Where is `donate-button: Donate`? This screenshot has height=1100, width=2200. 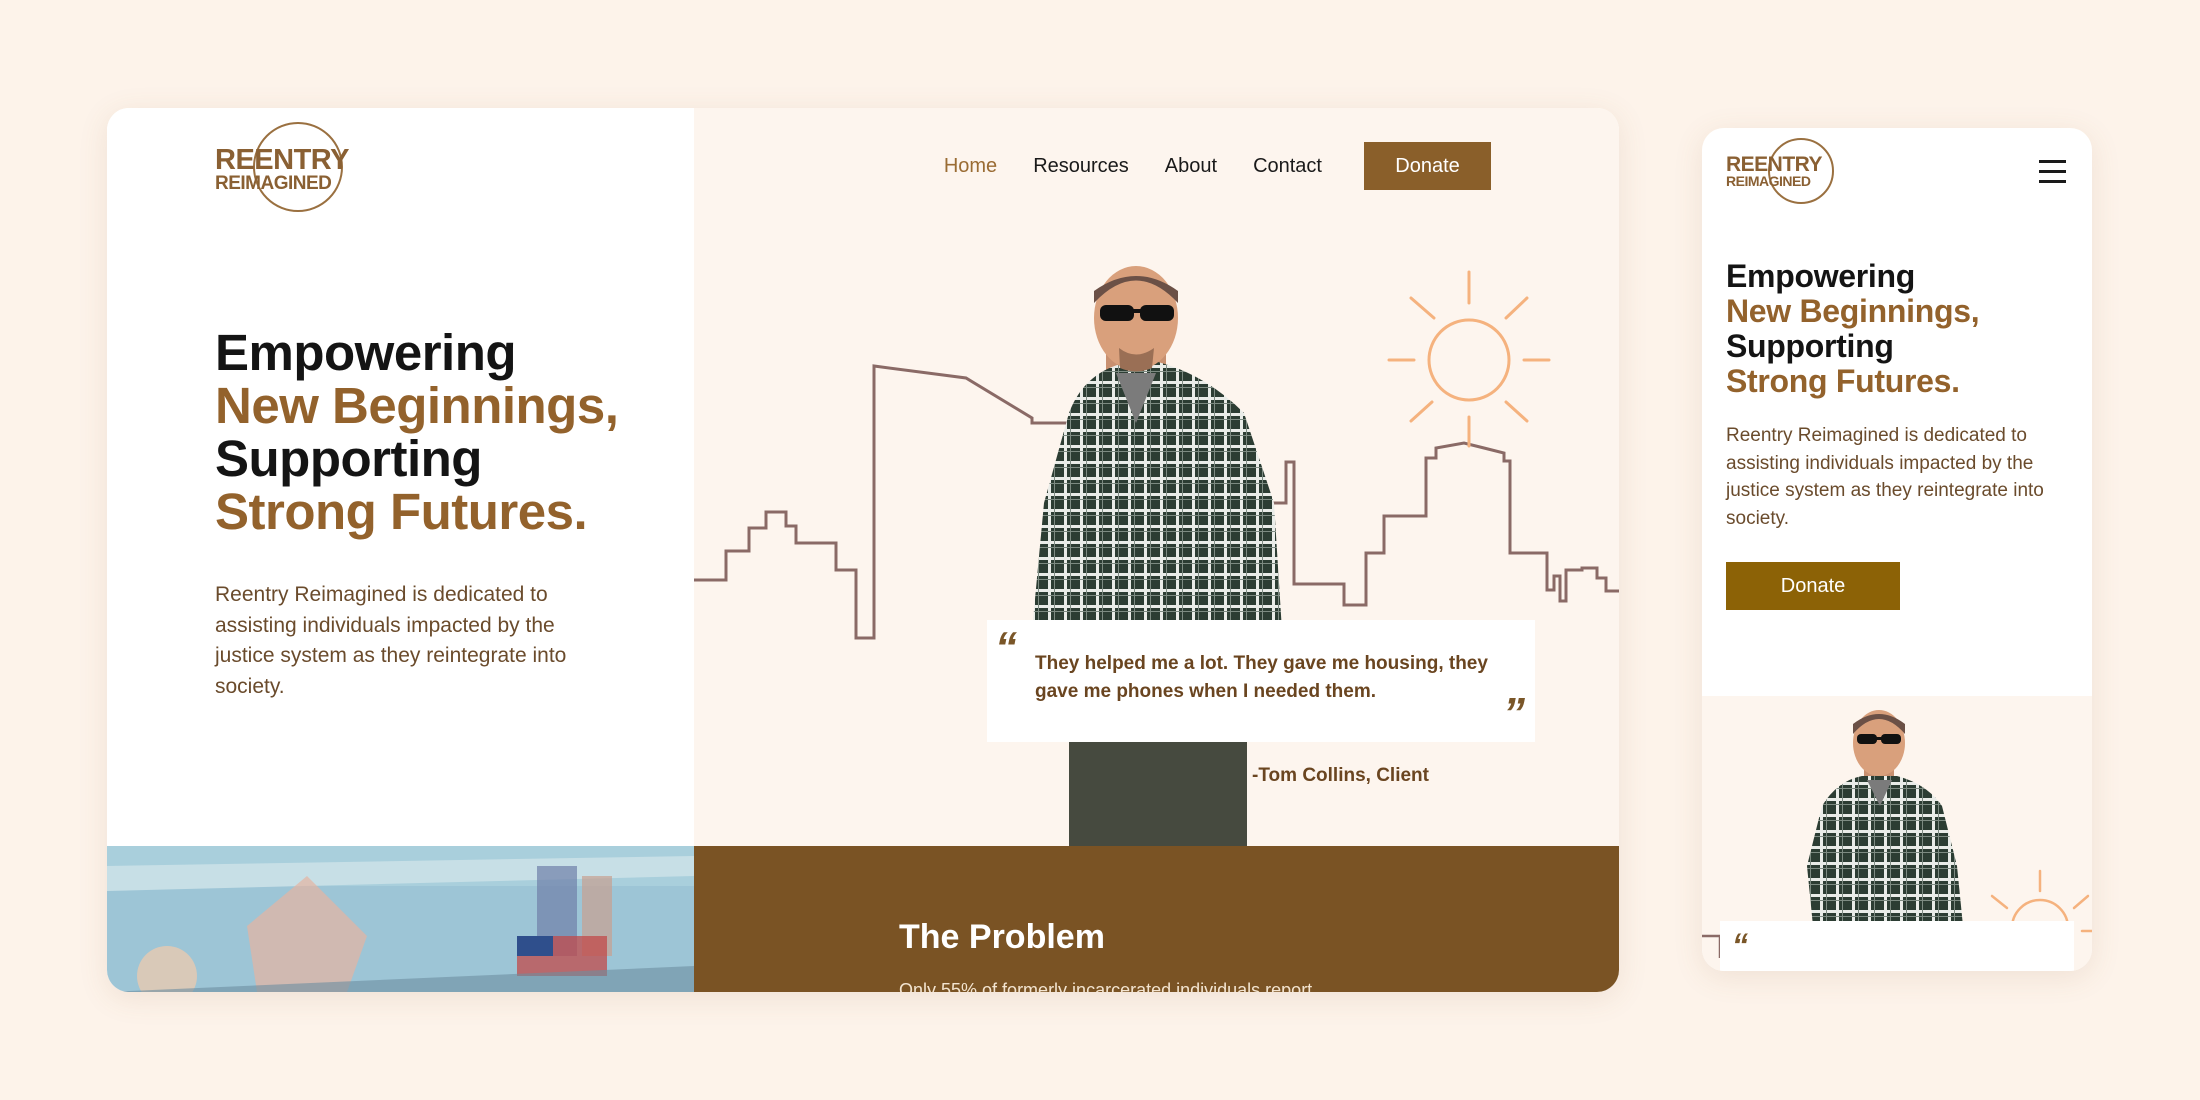
donate-button: Donate is located at coordinates (1427, 166).